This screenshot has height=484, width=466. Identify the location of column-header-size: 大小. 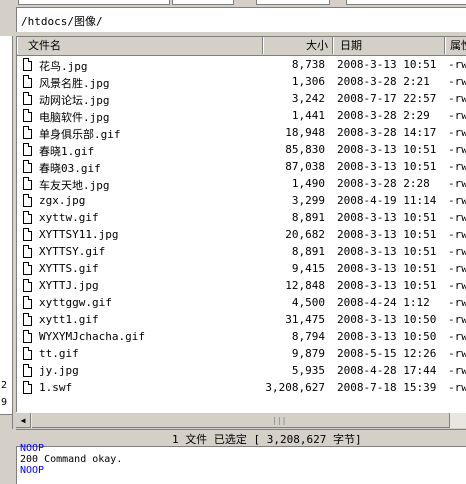
(298, 45).